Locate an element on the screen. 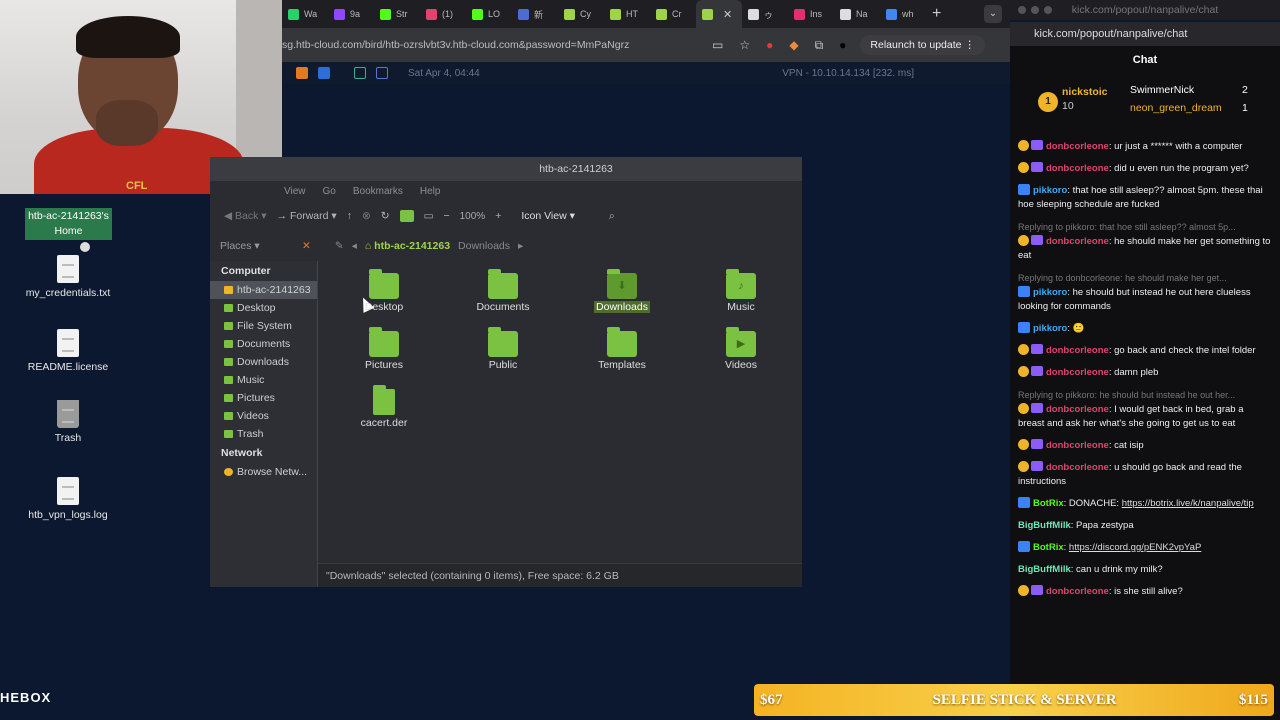 The height and width of the screenshot is (720, 1280). terminal-icon is located at coordinates (360, 73).